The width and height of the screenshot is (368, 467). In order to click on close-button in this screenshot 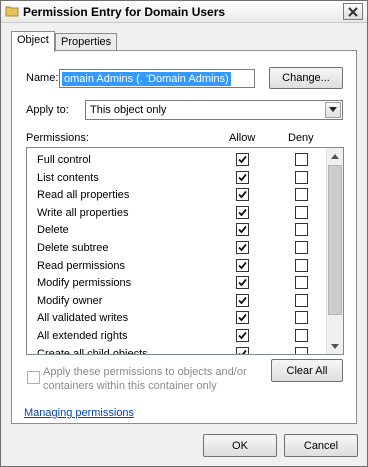, I will do `click(353, 11)`.